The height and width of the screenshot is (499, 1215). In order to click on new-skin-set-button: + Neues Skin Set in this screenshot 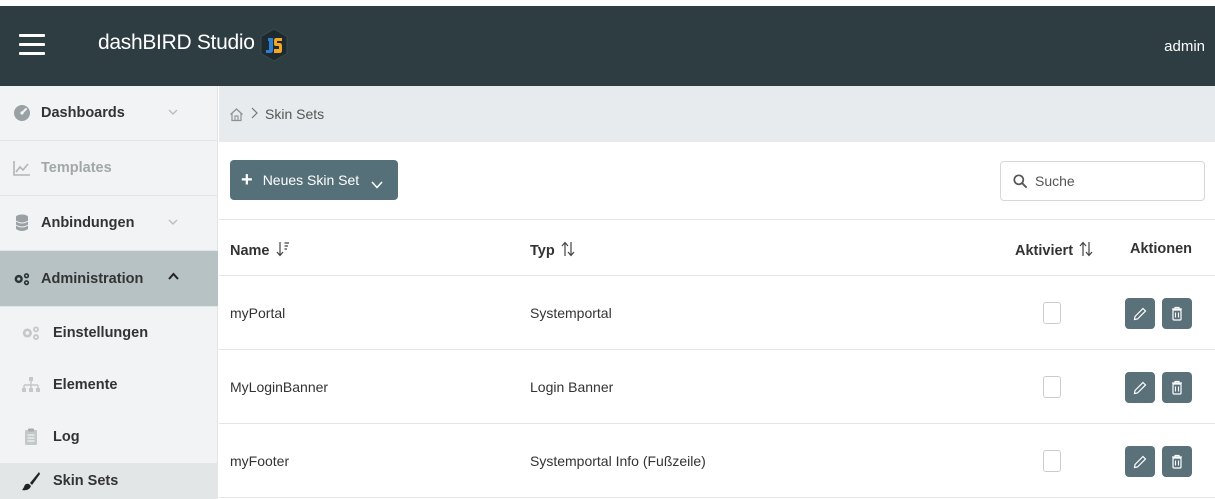, I will do `click(314, 180)`.